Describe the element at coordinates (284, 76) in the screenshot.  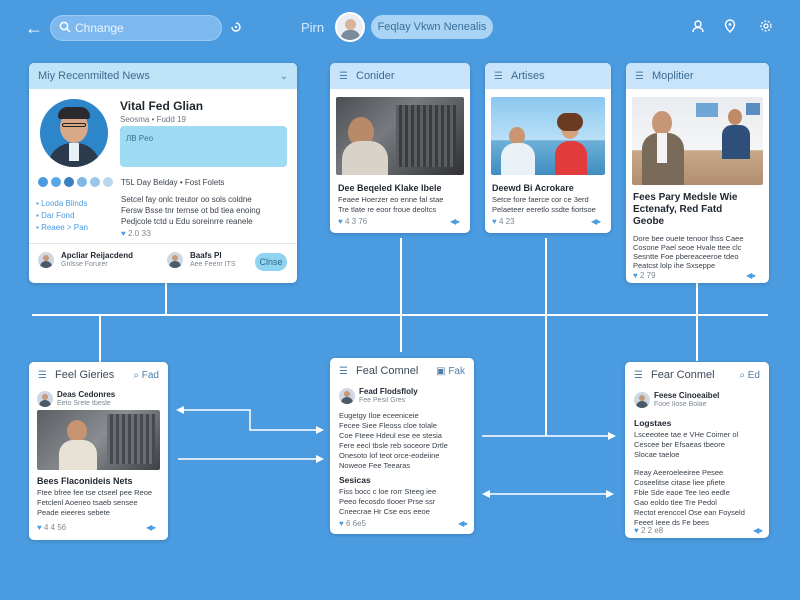
I see `chevron-down-icon: ⌄` at that location.